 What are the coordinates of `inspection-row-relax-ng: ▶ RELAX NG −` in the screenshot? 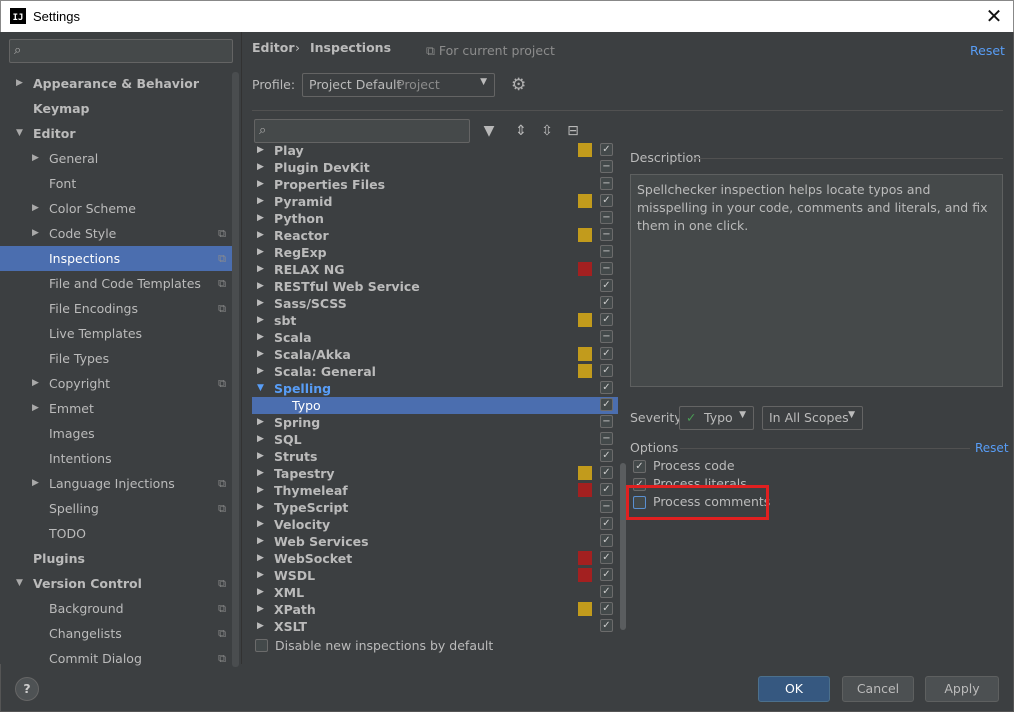 It's located at (435, 269).